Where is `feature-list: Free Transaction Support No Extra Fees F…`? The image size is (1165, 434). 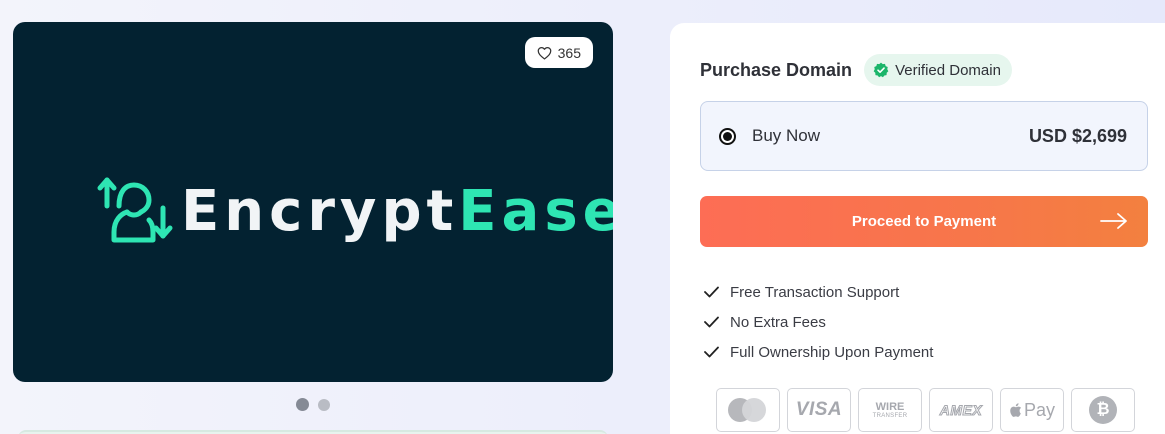 feature-list: Free Transaction Support No Extra Fees F… is located at coordinates (818, 322).